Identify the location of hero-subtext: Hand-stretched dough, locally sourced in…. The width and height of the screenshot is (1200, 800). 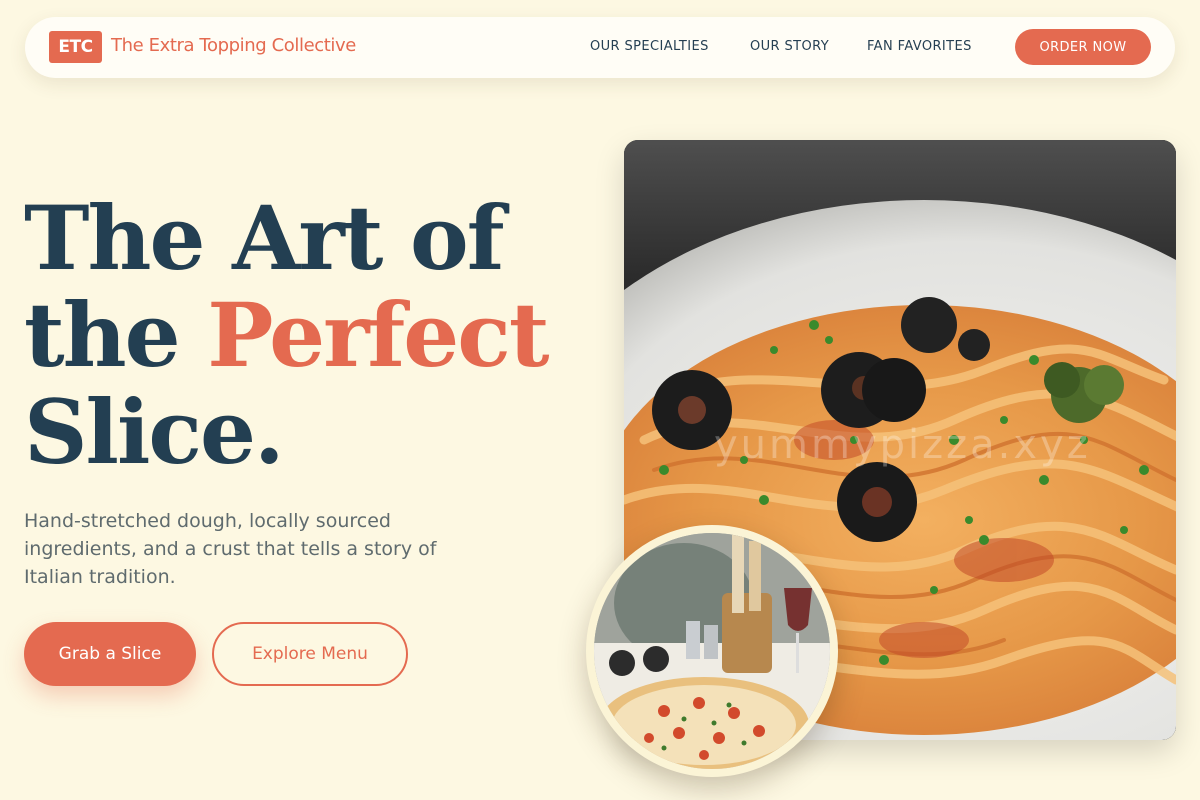
(230, 549).